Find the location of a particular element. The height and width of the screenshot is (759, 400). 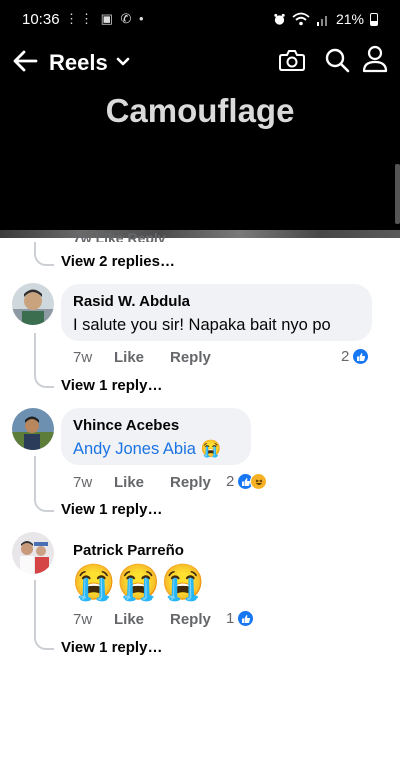

emoji-comment: 😭😭😭 is located at coordinates (139, 582).